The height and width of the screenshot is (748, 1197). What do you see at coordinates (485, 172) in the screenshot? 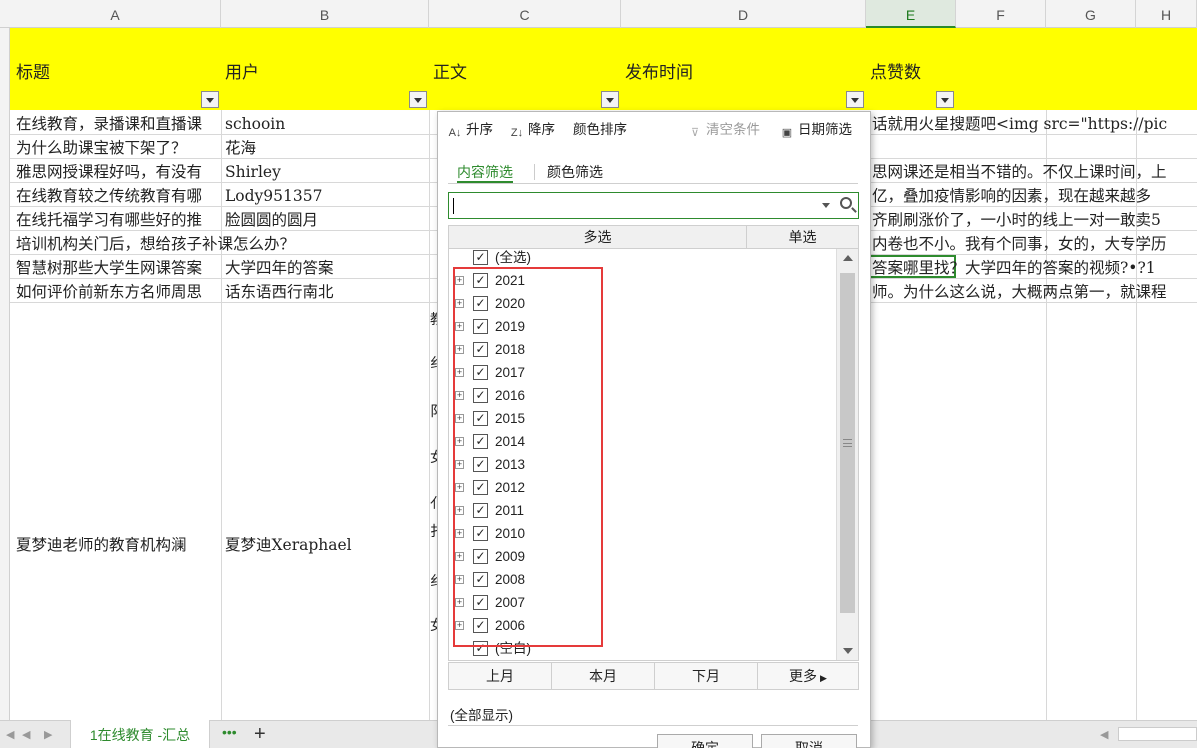
I see `tab-content-filter: 内容筛选` at bounding box center [485, 172].